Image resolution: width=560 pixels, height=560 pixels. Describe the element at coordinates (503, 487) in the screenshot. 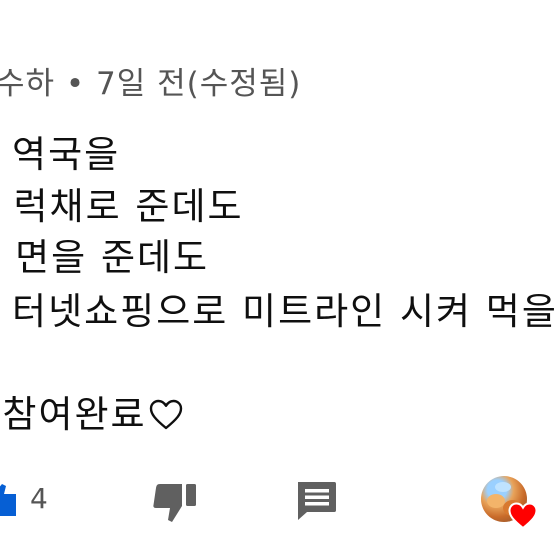

I see `avatar-detail` at that location.